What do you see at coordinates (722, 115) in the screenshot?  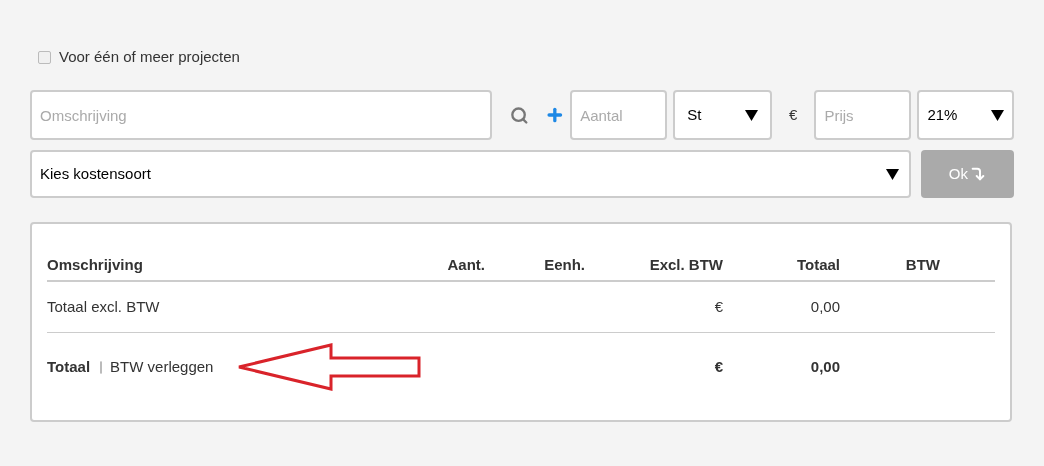 I see `unit-select: St` at bounding box center [722, 115].